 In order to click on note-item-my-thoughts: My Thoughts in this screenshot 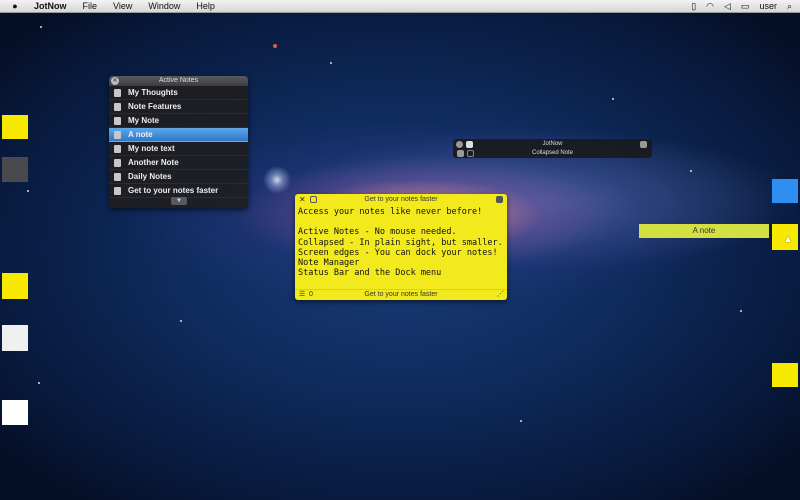, I will do `click(178, 93)`.